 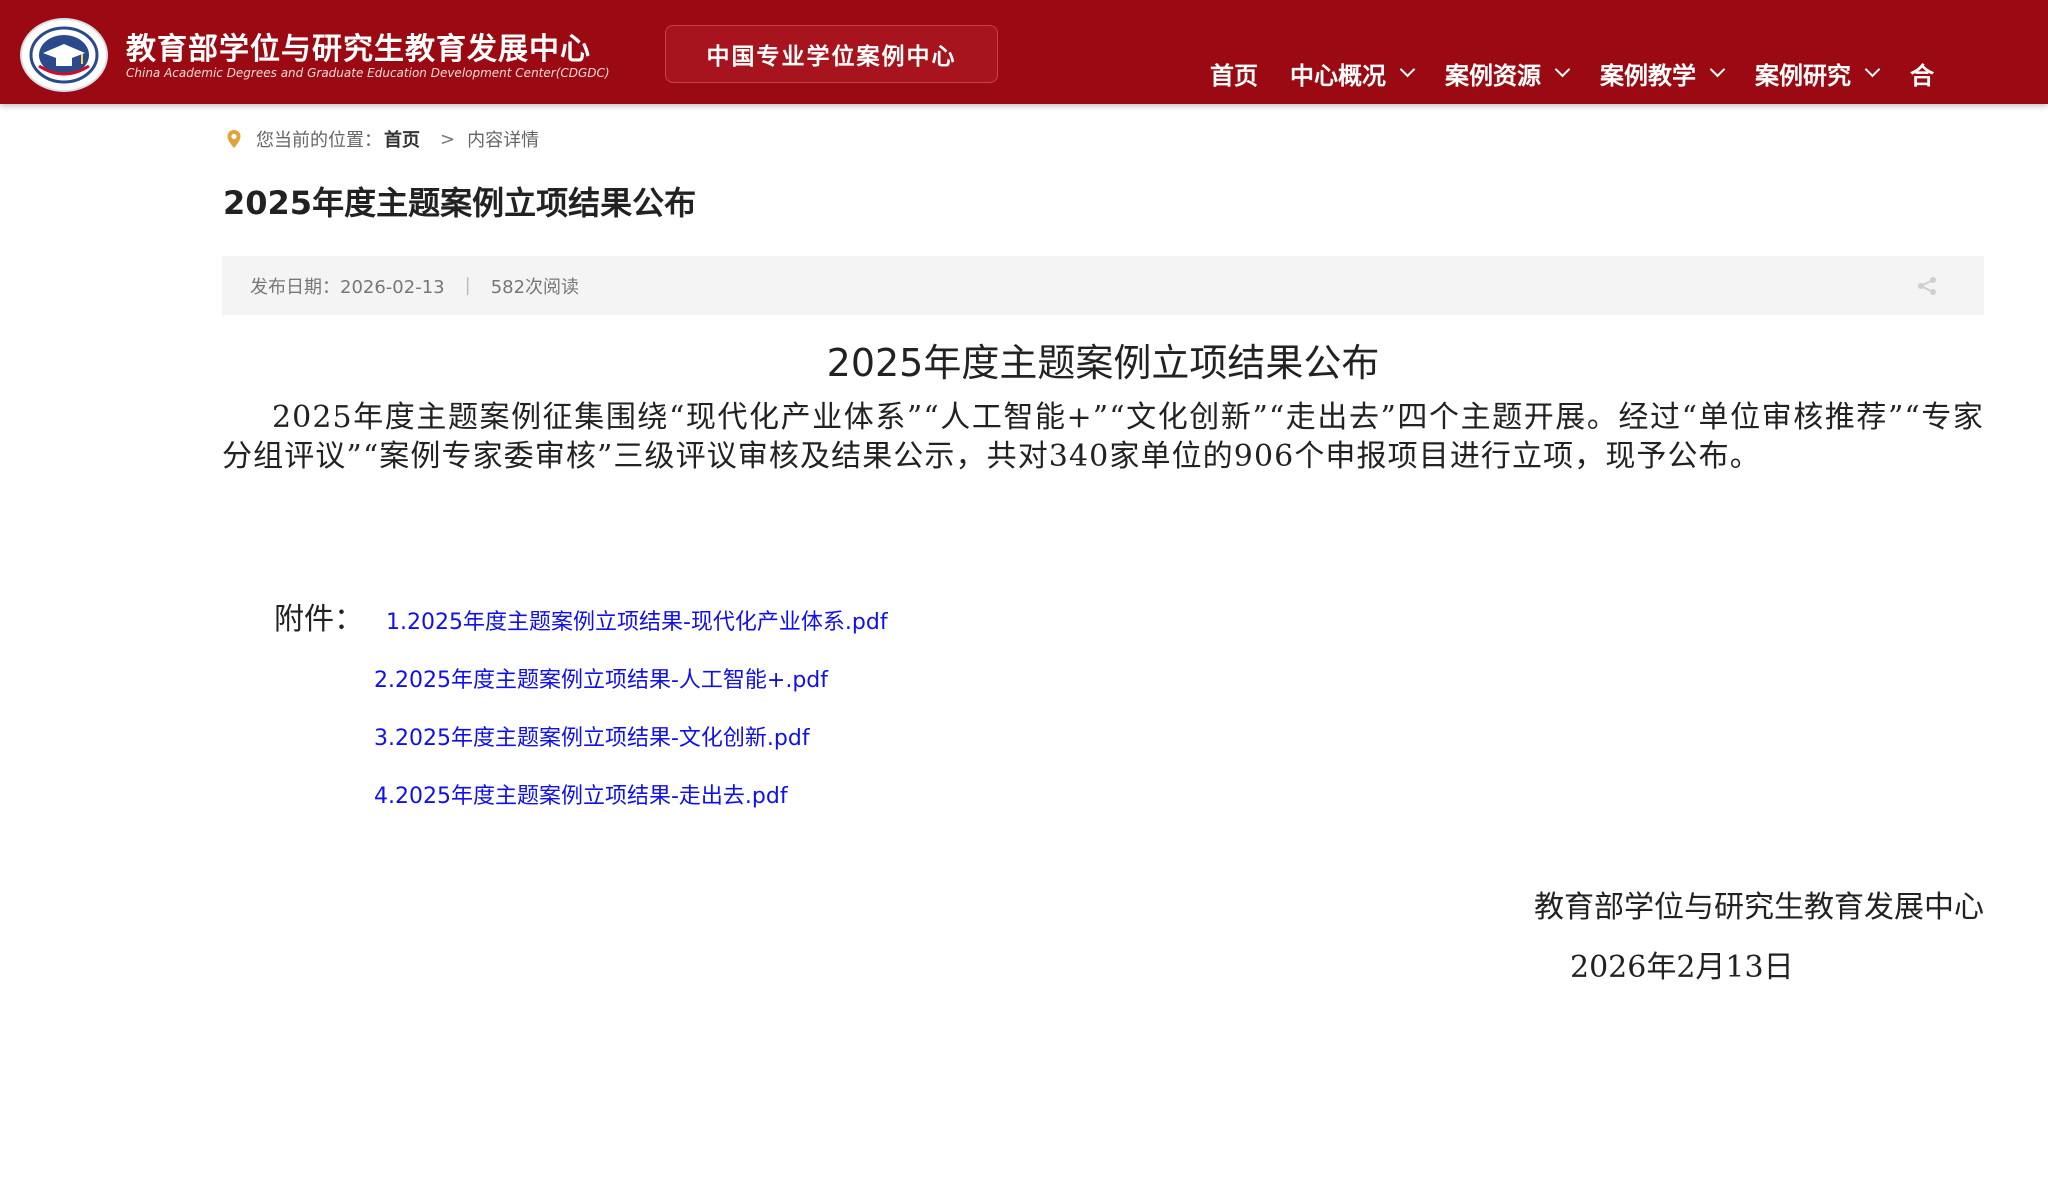 I want to click on nav-item-label: 合, so click(x=1922, y=76).